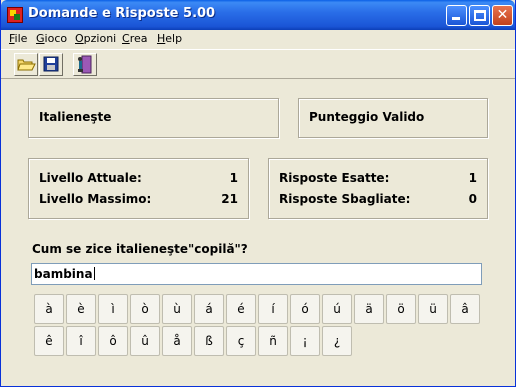 The width and height of the screenshot is (516, 387). I want to click on char-button: ¿, so click(337, 341).